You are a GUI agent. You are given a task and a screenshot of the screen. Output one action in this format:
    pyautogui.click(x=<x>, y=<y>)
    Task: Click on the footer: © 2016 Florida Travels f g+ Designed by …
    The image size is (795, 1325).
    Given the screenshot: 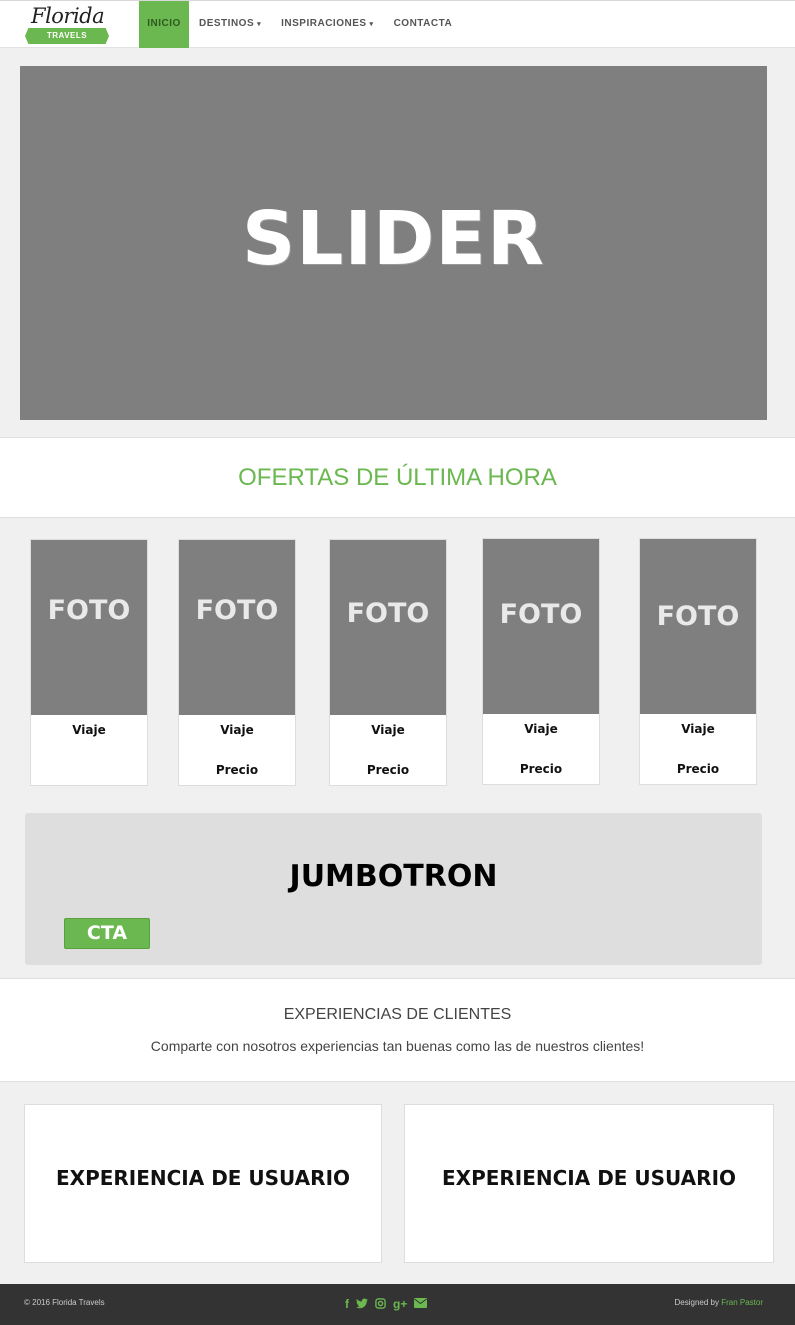 What is the action you would take?
    pyautogui.click(x=397, y=1304)
    